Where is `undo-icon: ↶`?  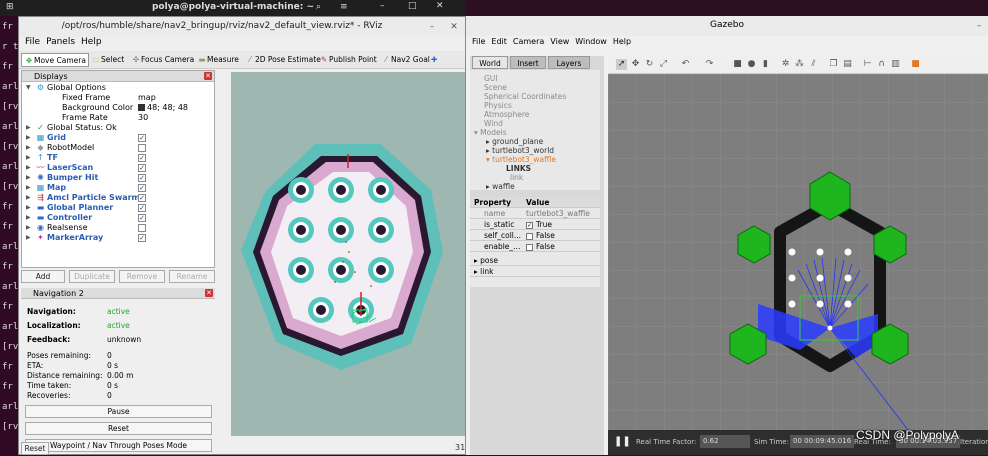
undo-icon: ↶ is located at coordinates (685, 64).